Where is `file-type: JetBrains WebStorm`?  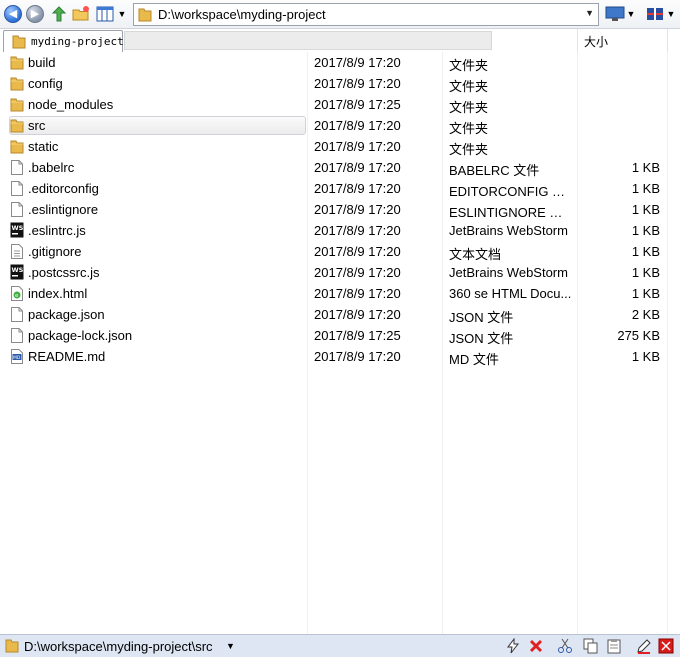
file-type: JetBrains WebStorm is located at coordinates (508, 230).